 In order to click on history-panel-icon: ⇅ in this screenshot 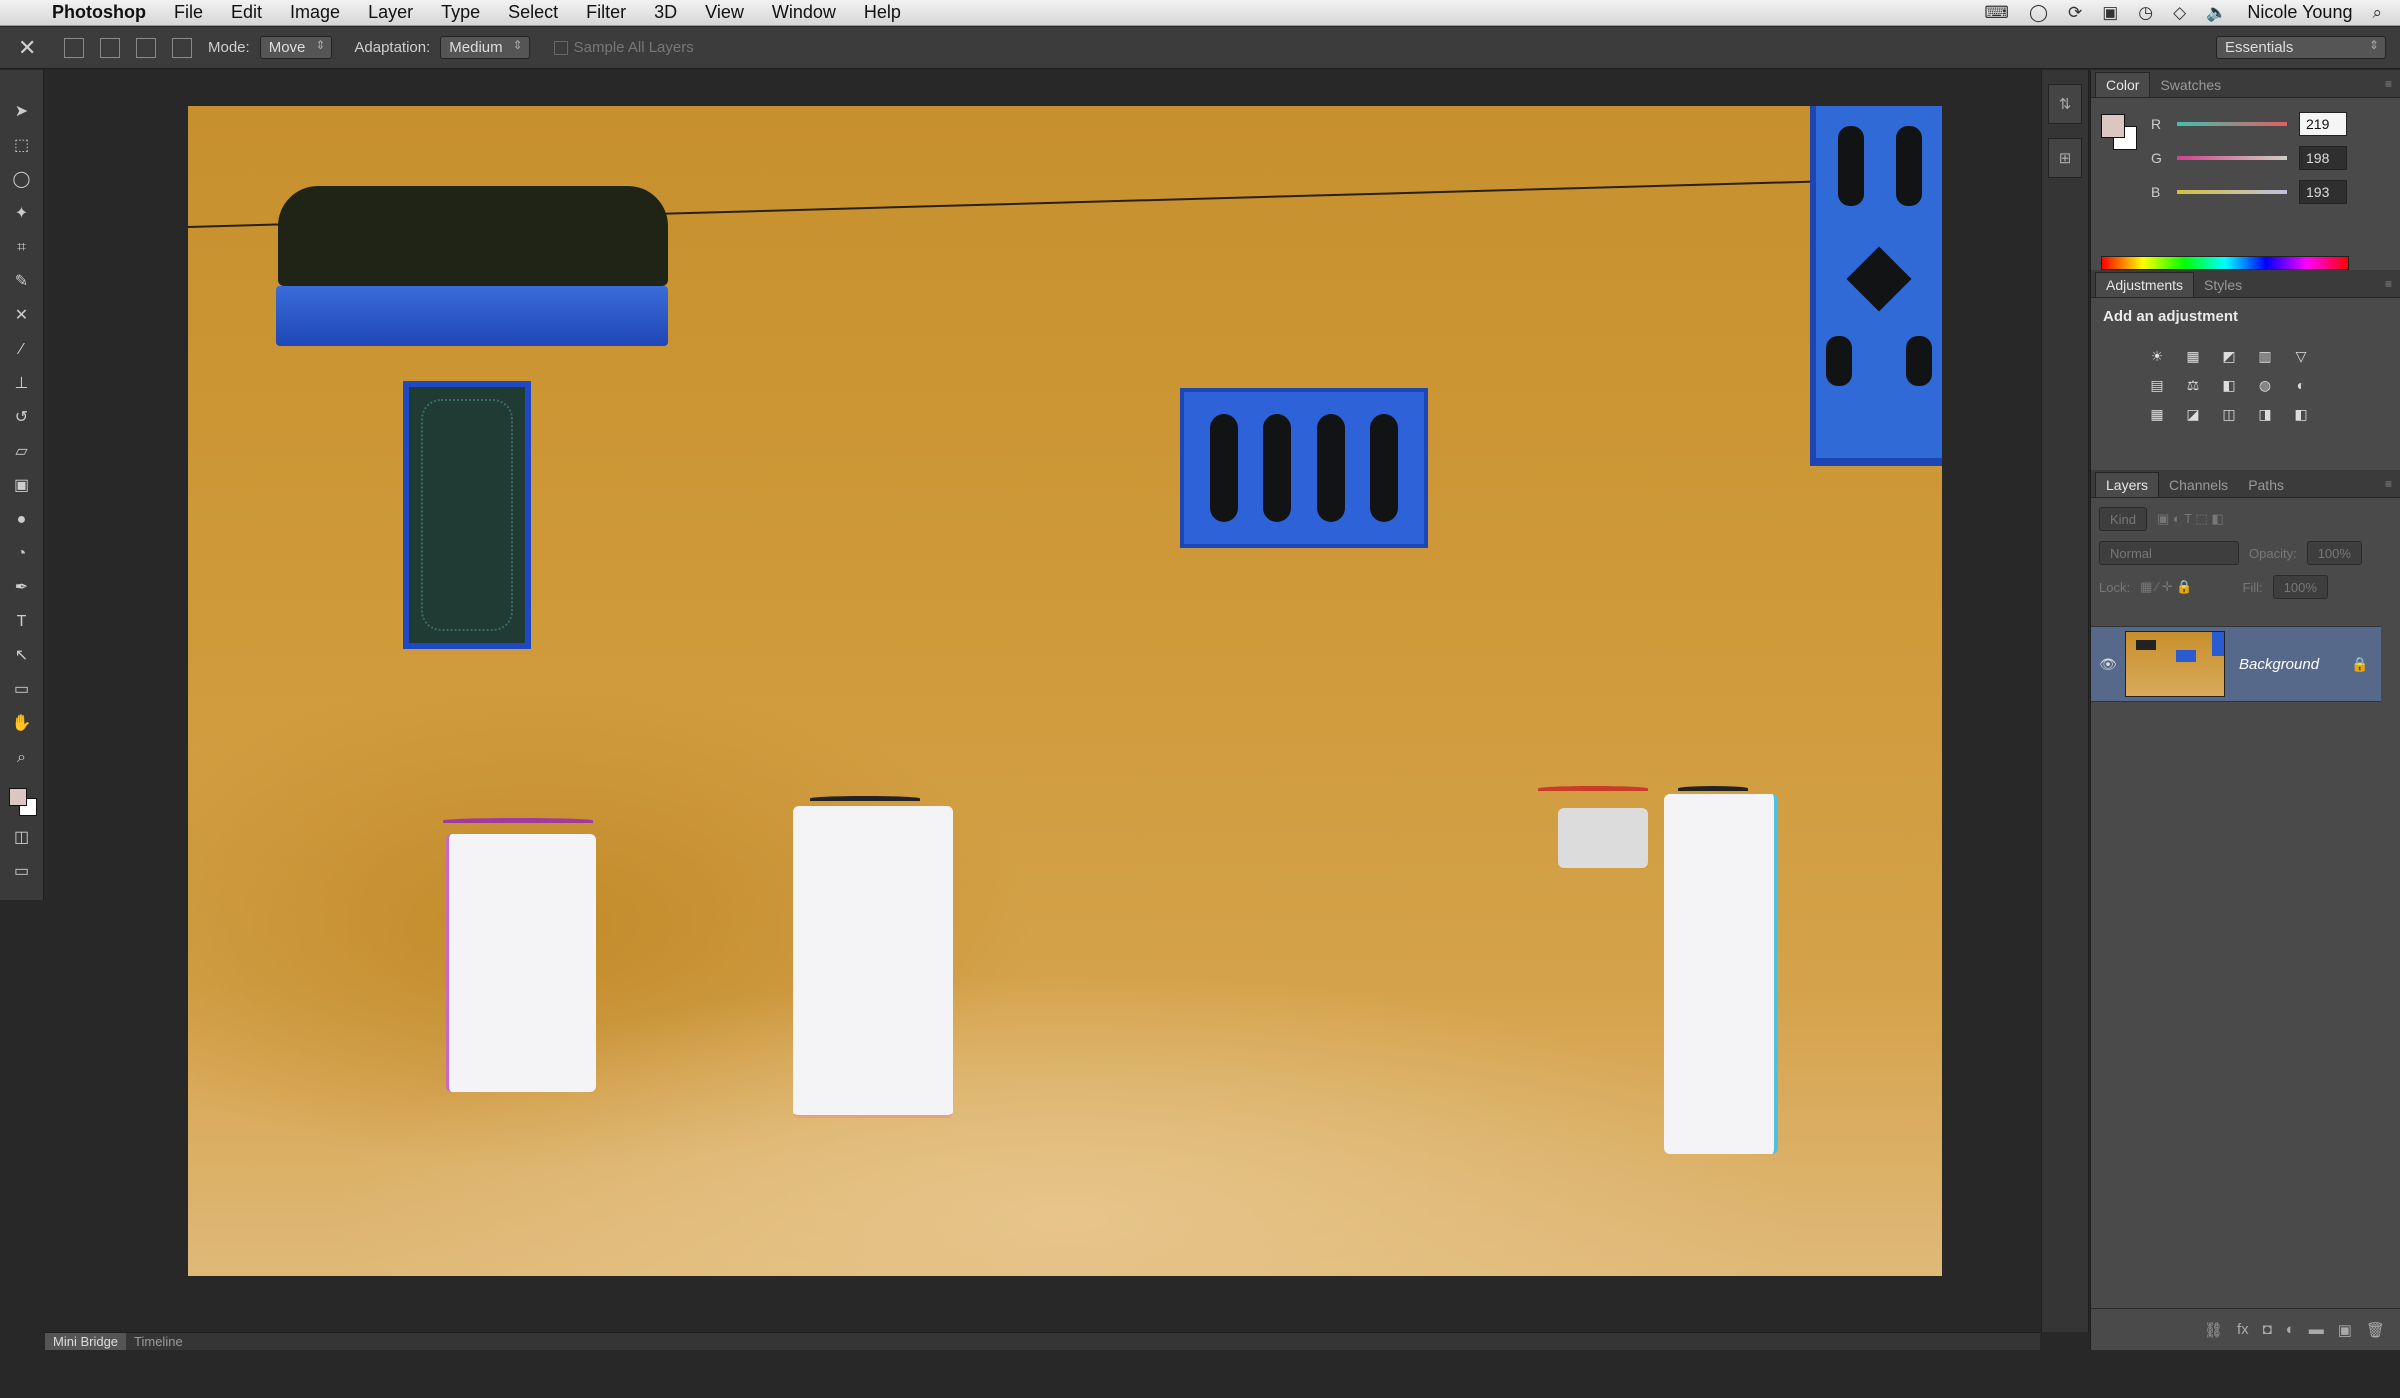, I will do `click(2065, 104)`.